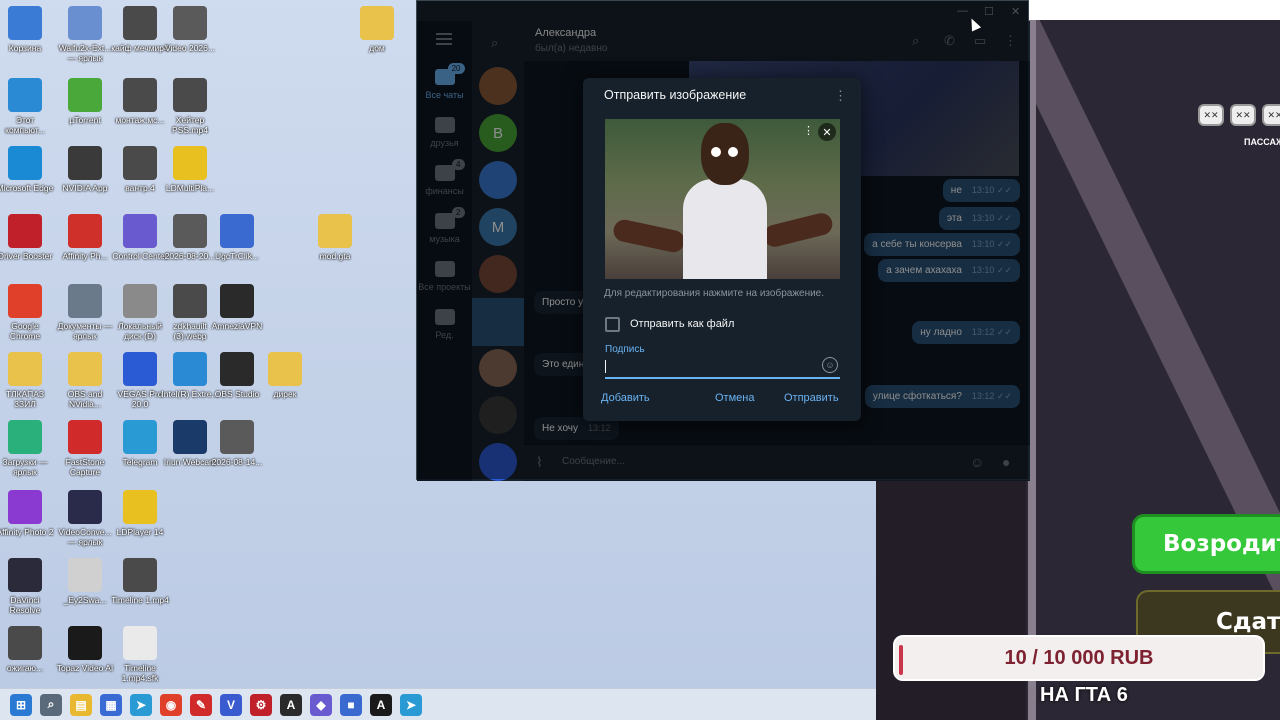 This screenshot has width=1280, height=720. I want to click on desktop-icon: Корзина, so click(27, 29).